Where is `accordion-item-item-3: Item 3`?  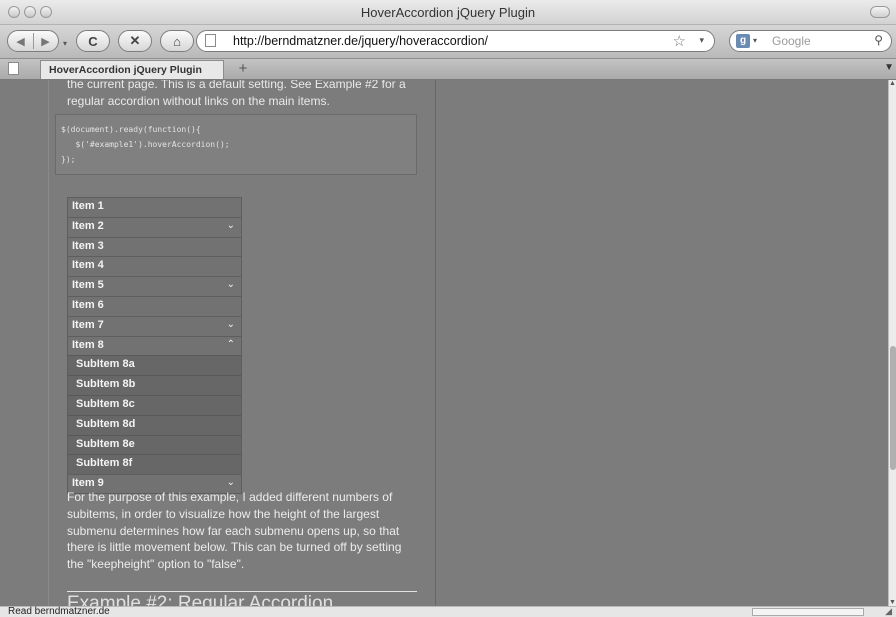 accordion-item-item-3: Item 3 is located at coordinates (154, 246).